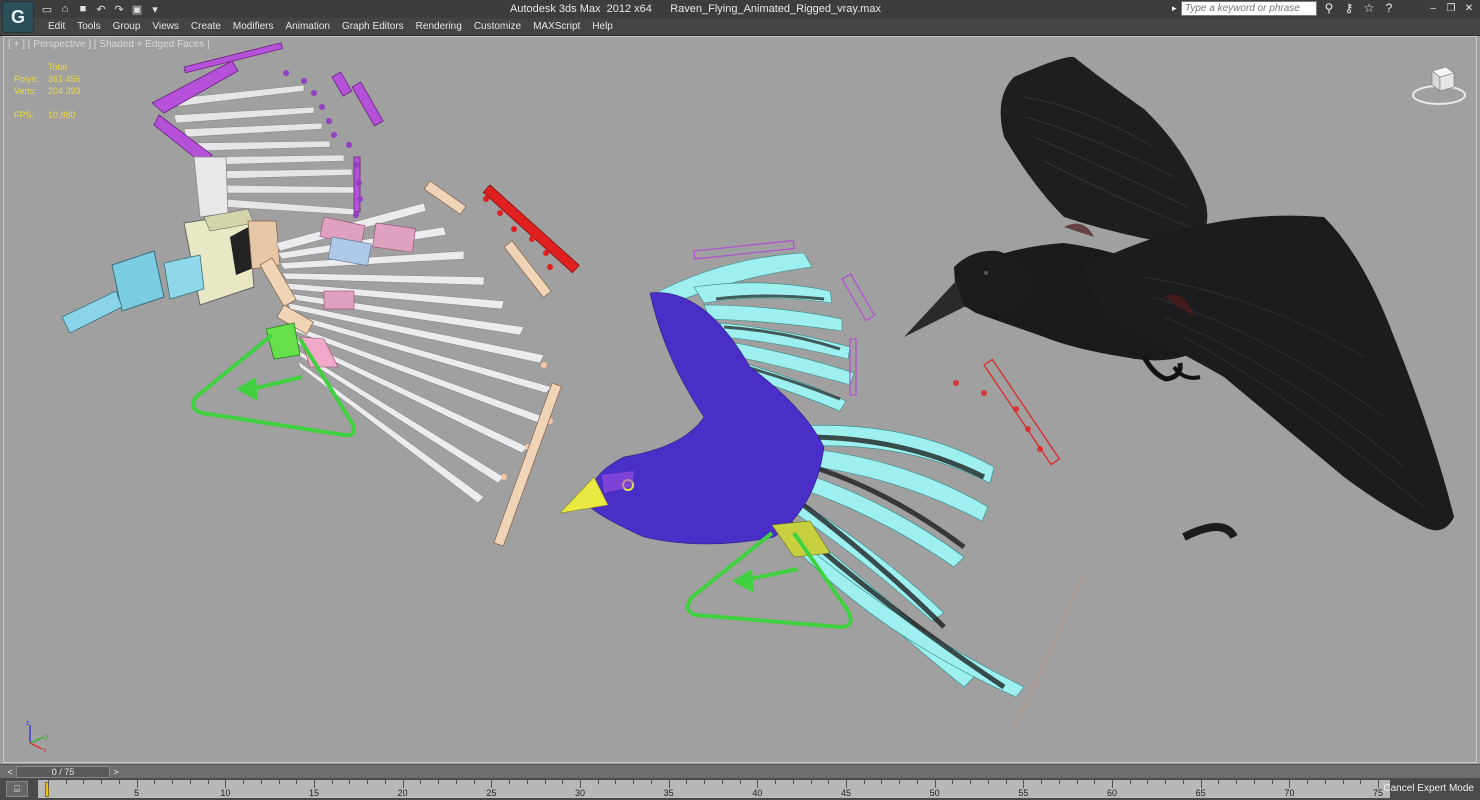  Describe the element at coordinates (1349, 8) in the screenshot. I see `key-icon: ⚷` at that location.